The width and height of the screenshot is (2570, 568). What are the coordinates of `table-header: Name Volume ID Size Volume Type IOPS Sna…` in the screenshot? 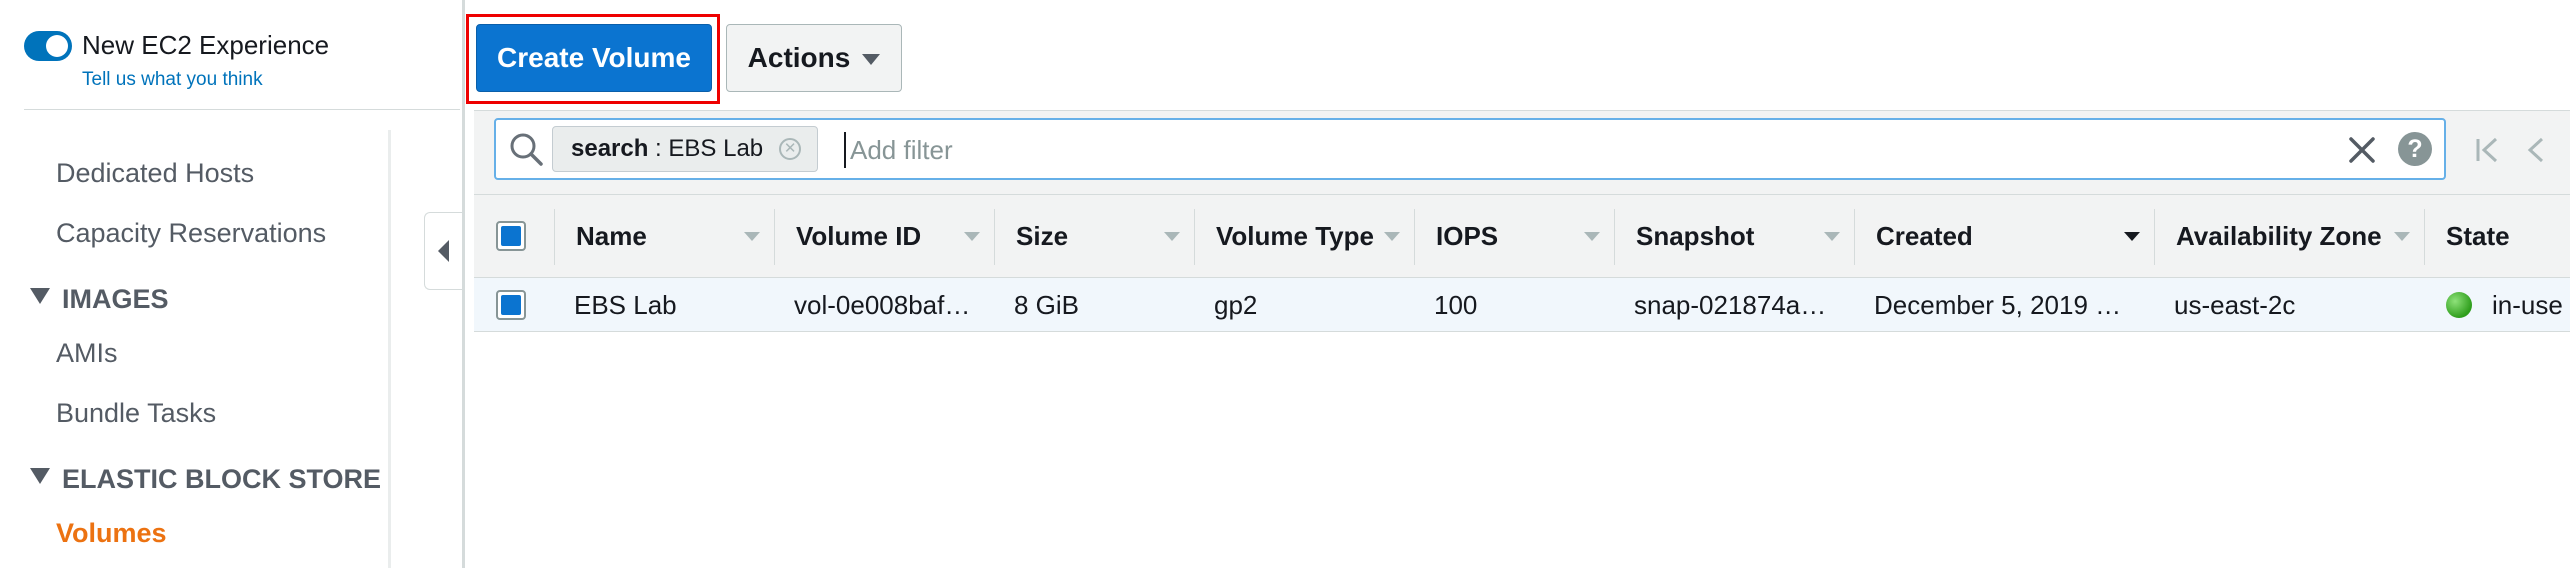 It's located at (1522, 236).